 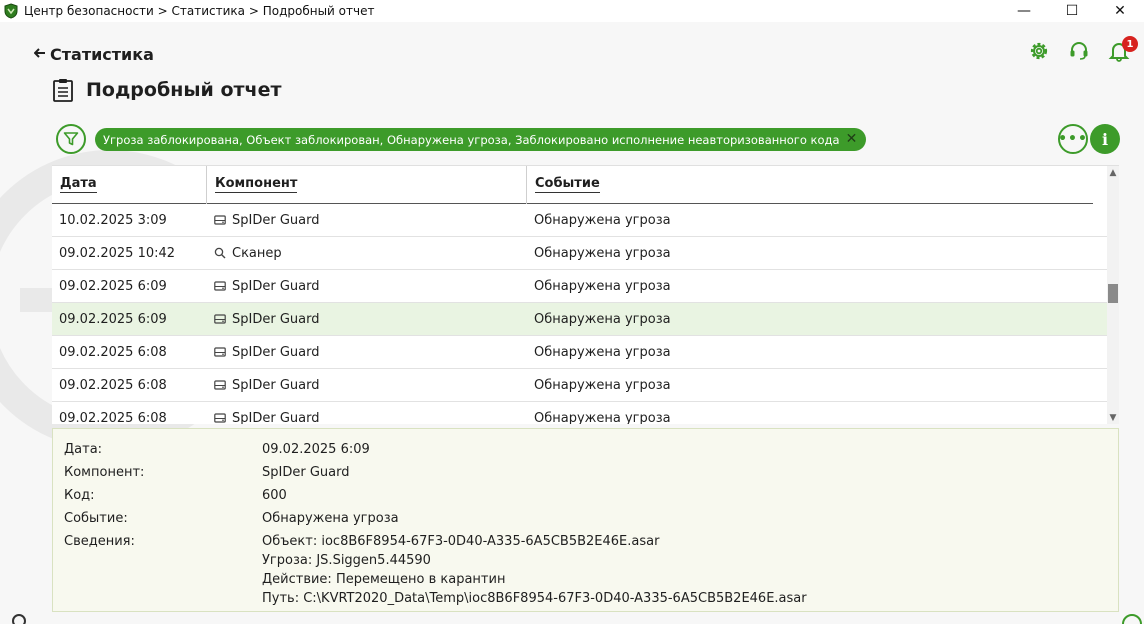 What do you see at coordinates (306, 472) in the screenshot?
I see `detail-component-value: SpIDer Guard` at bounding box center [306, 472].